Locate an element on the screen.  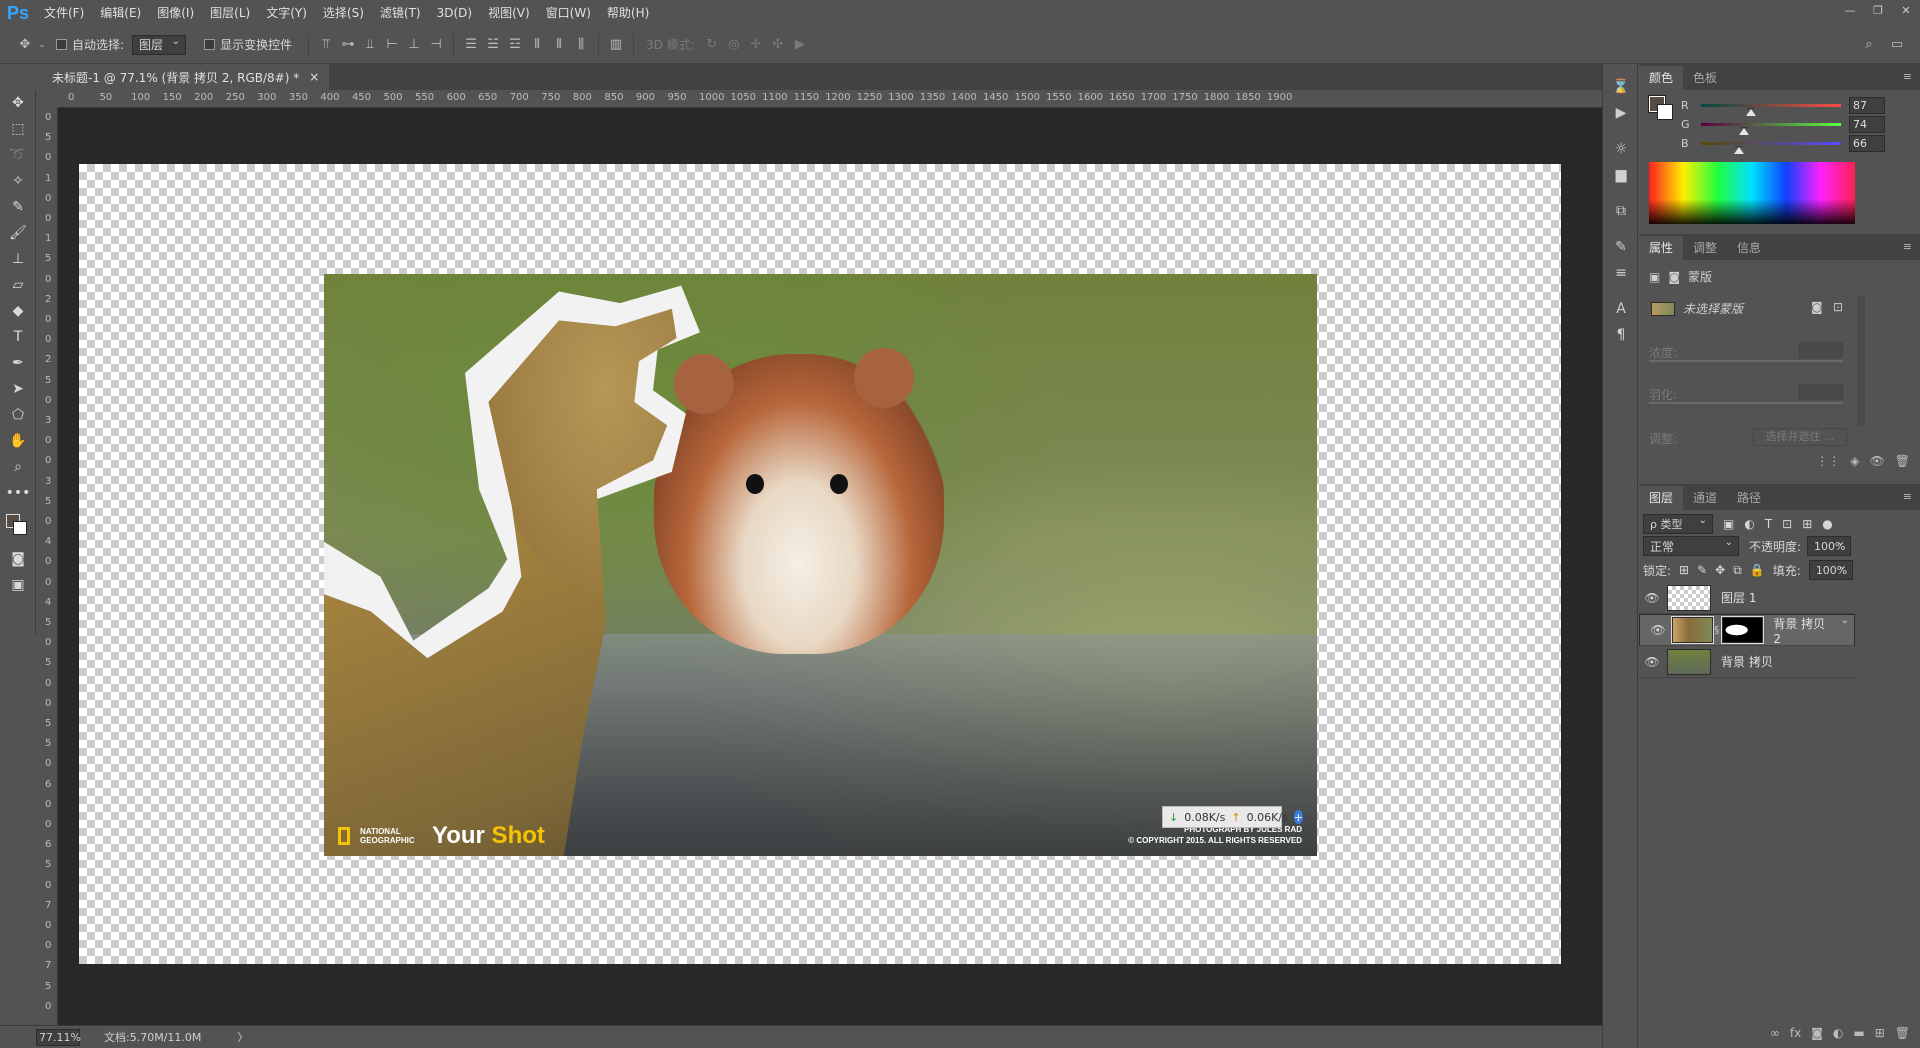
filter-adjustment-icon: ◐ is located at coordinates (1749, 524).